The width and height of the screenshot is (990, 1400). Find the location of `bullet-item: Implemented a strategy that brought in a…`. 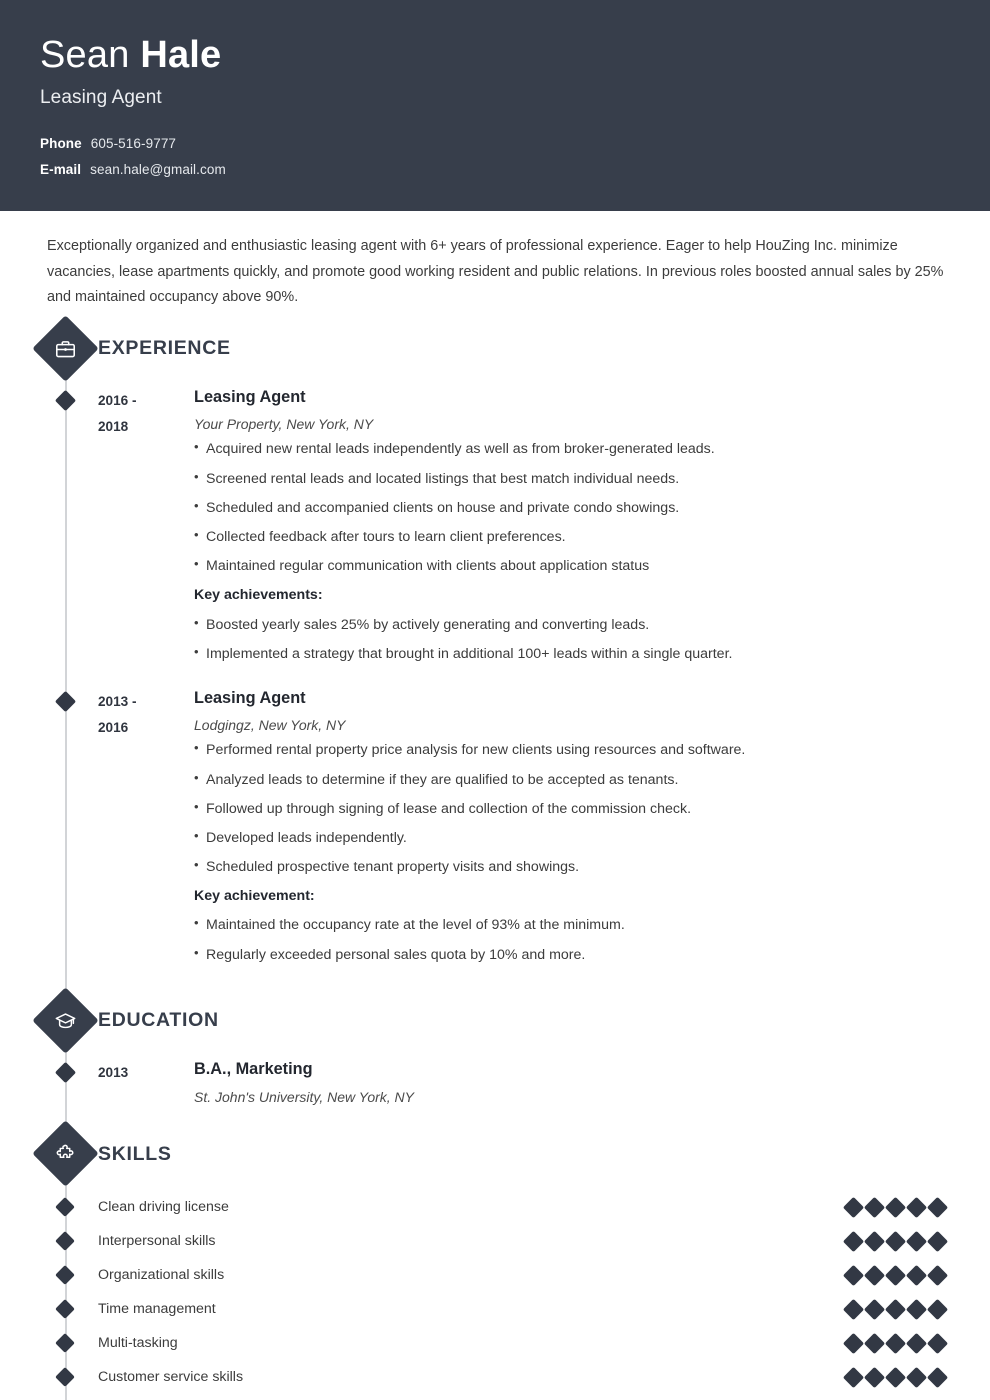

bullet-item: Implemented a strategy that brought in a… is located at coordinates (572, 659).